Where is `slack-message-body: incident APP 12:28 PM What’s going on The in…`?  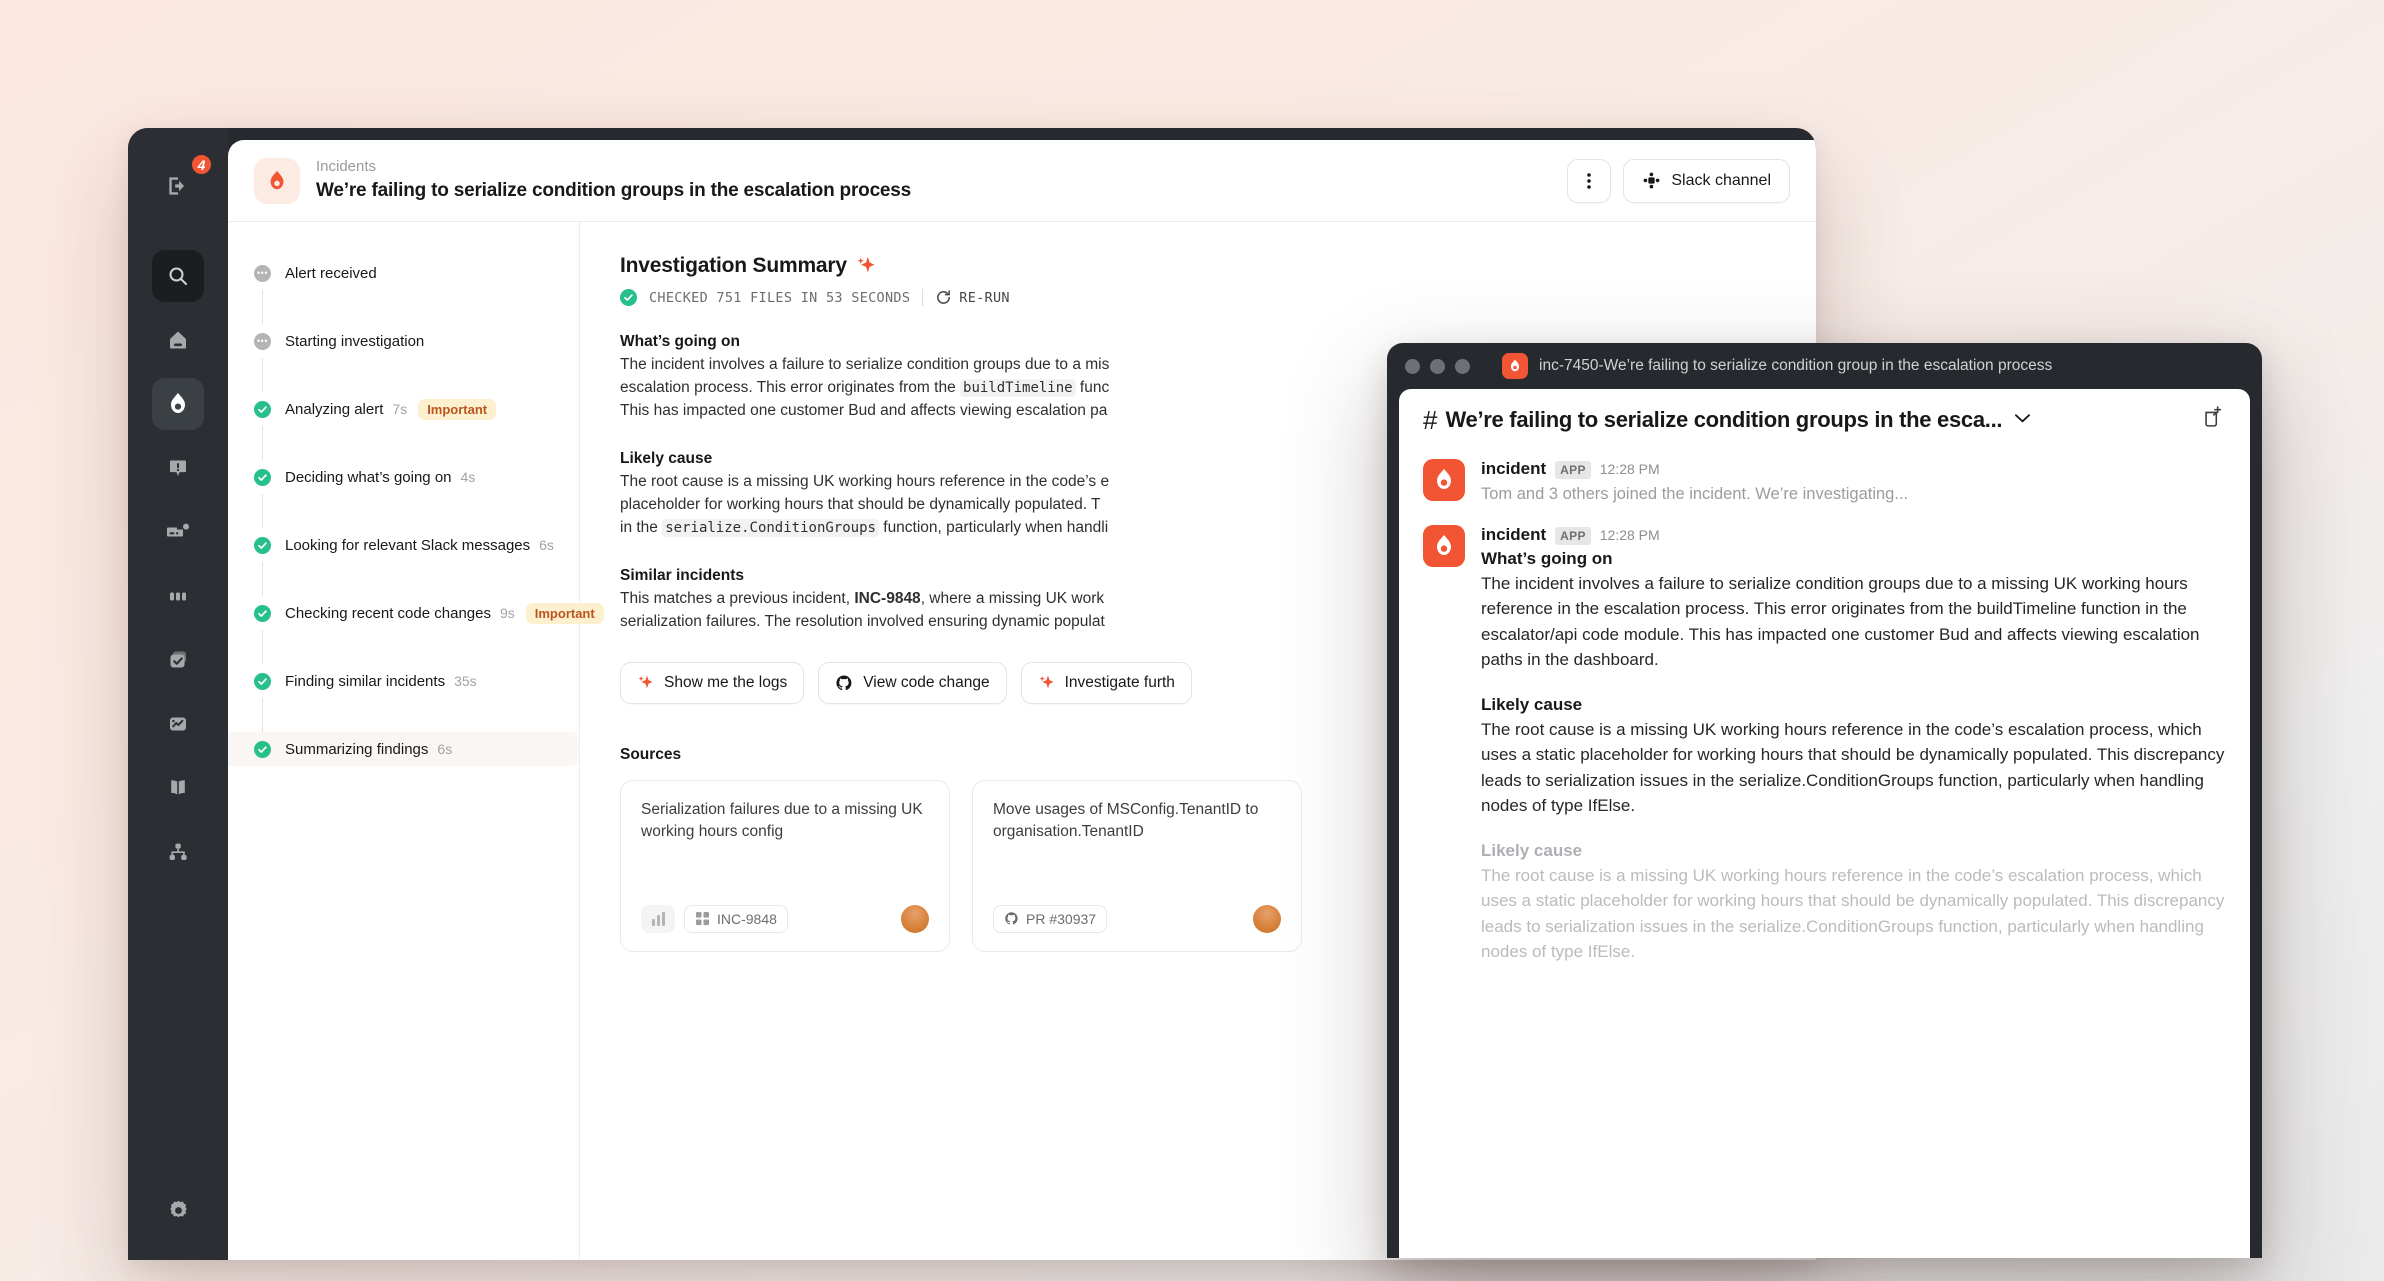
slack-message-body: incident APP 12:28 PM What’s going on The in… is located at coordinates (1853, 745).